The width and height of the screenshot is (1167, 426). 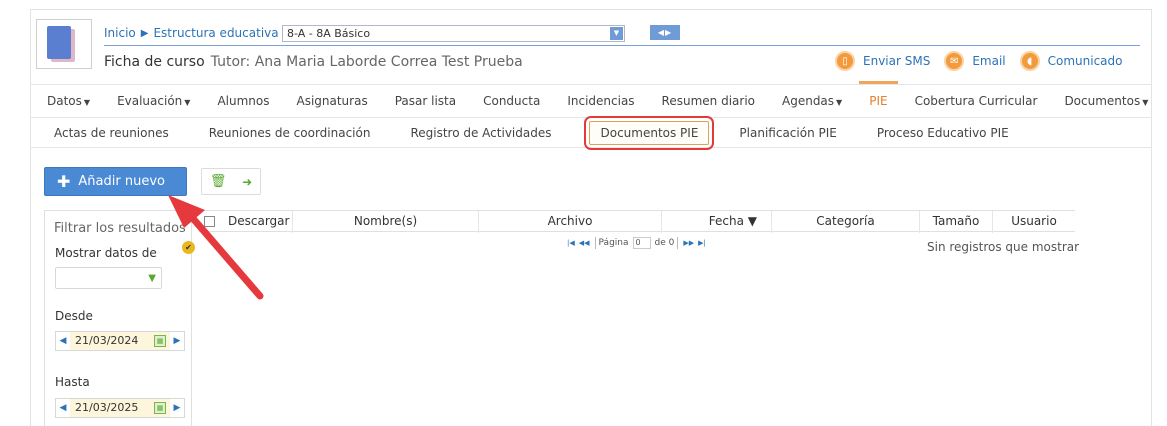 I want to click on column-tamano: Tamaño, so click(x=956, y=222).